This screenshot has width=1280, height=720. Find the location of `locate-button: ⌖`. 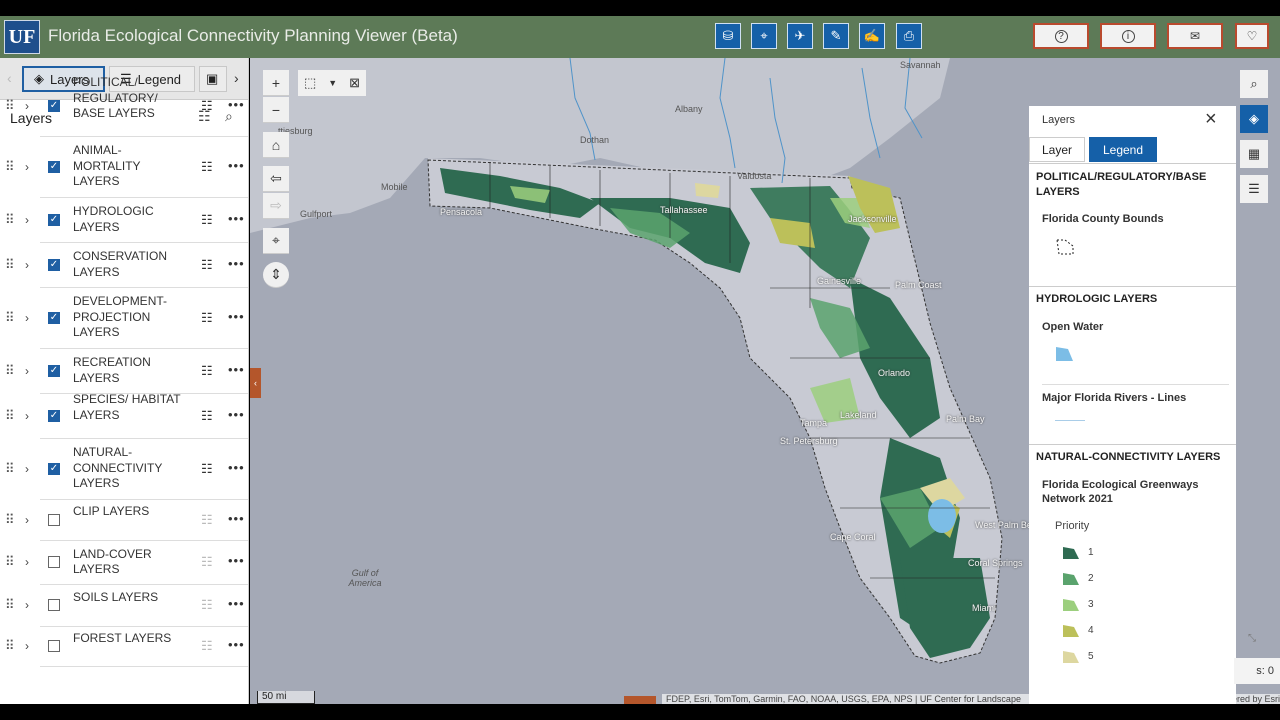

locate-button: ⌖ is located at coordinates (276, 241).